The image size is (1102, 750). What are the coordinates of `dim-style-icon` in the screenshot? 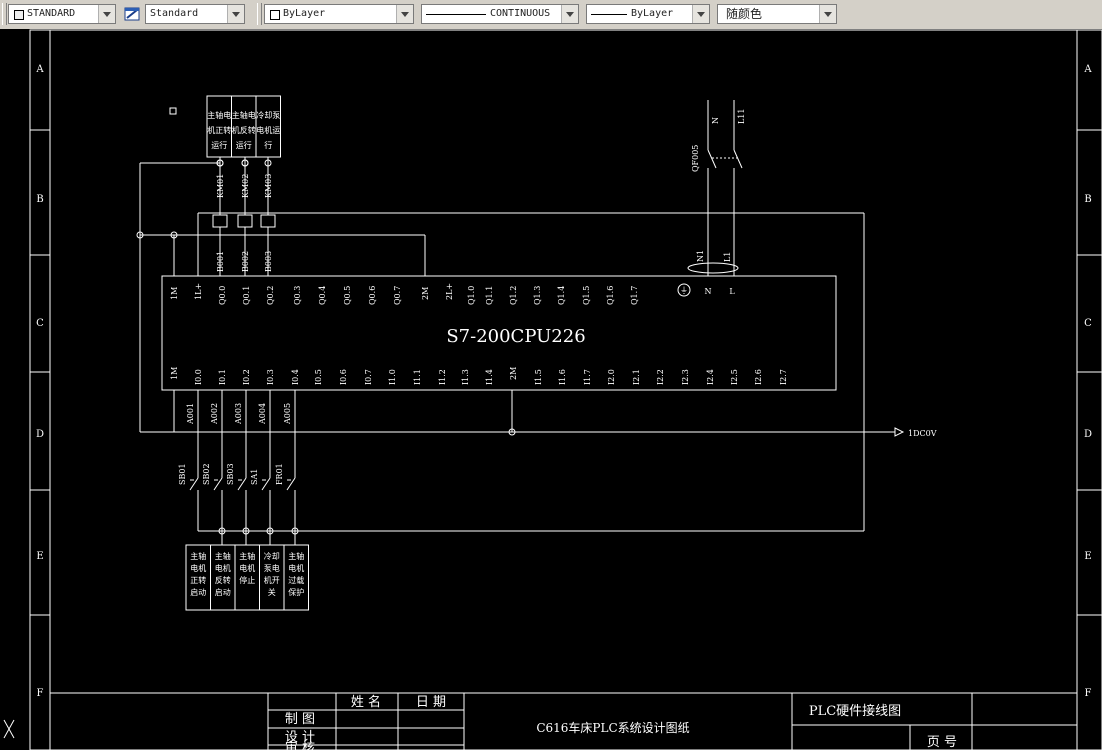 It's located at (133, 14).